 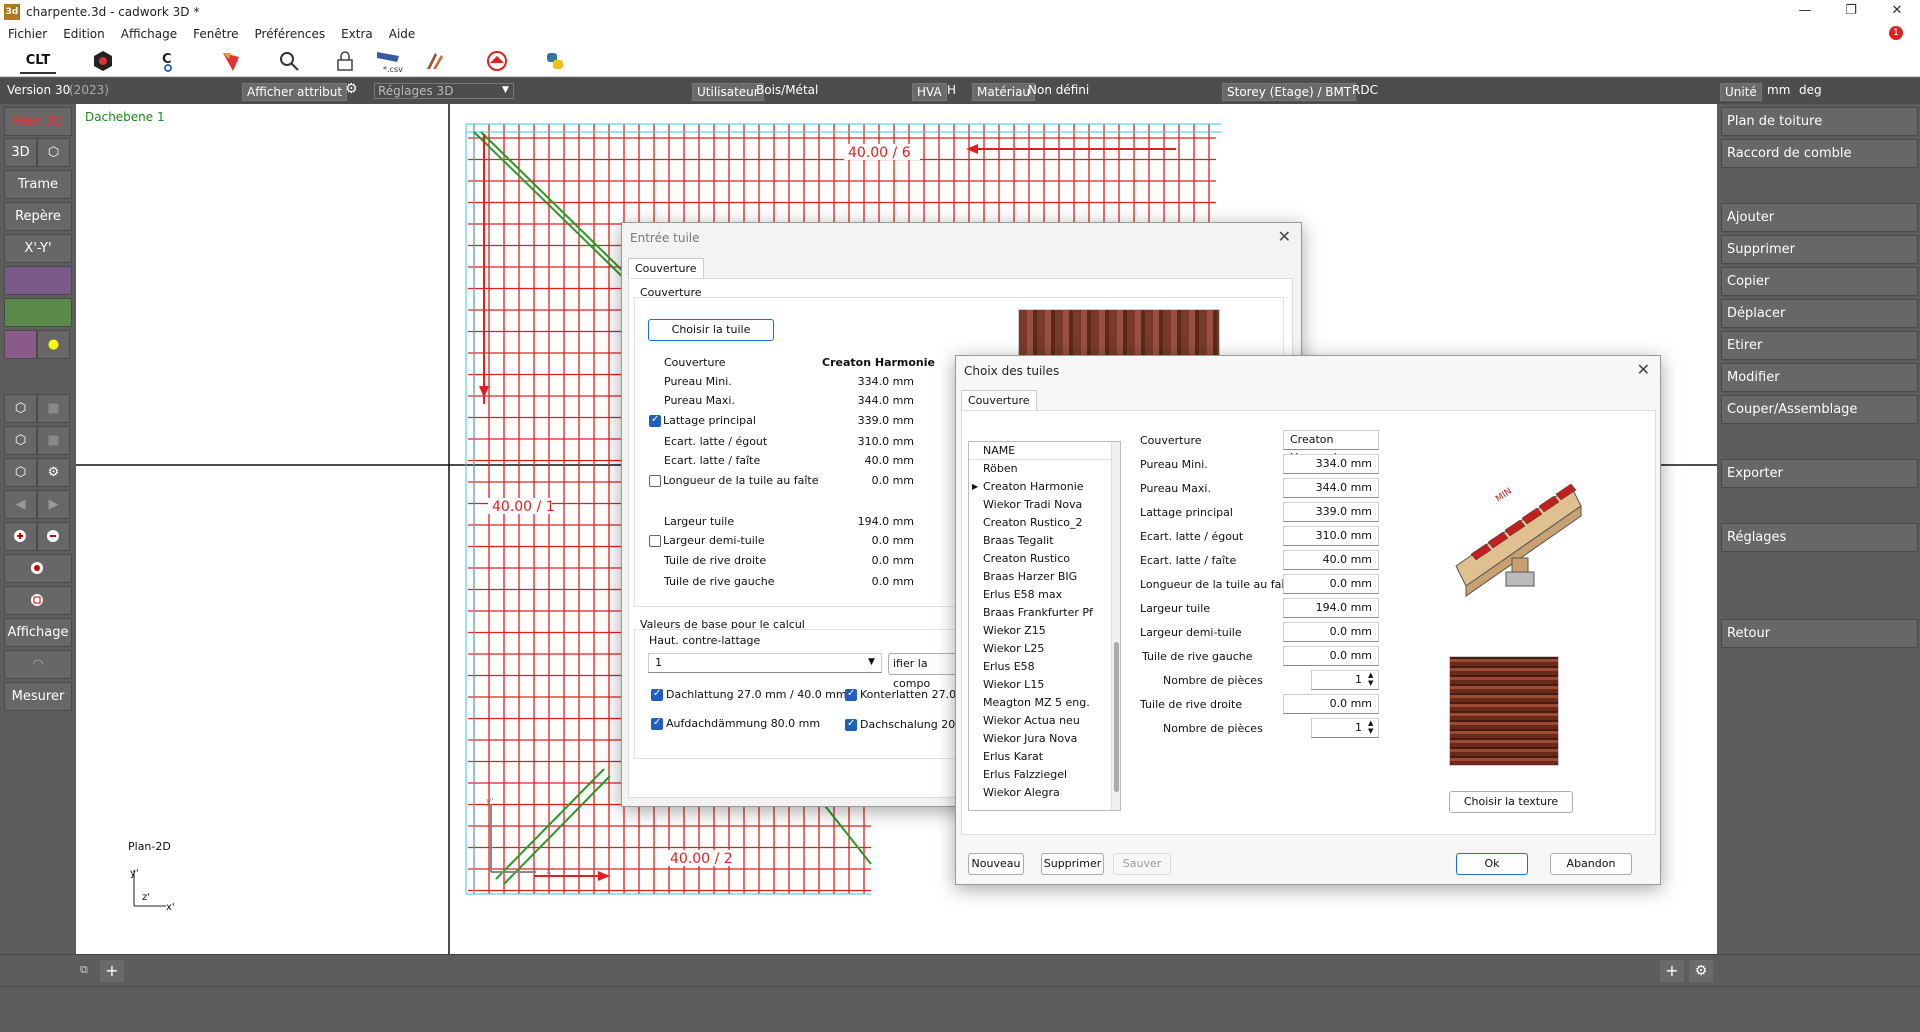 What do you see at coordinates (20, 536) in the screenshot?
I see `zoom-in-icon` at bounding box center [20, 536].